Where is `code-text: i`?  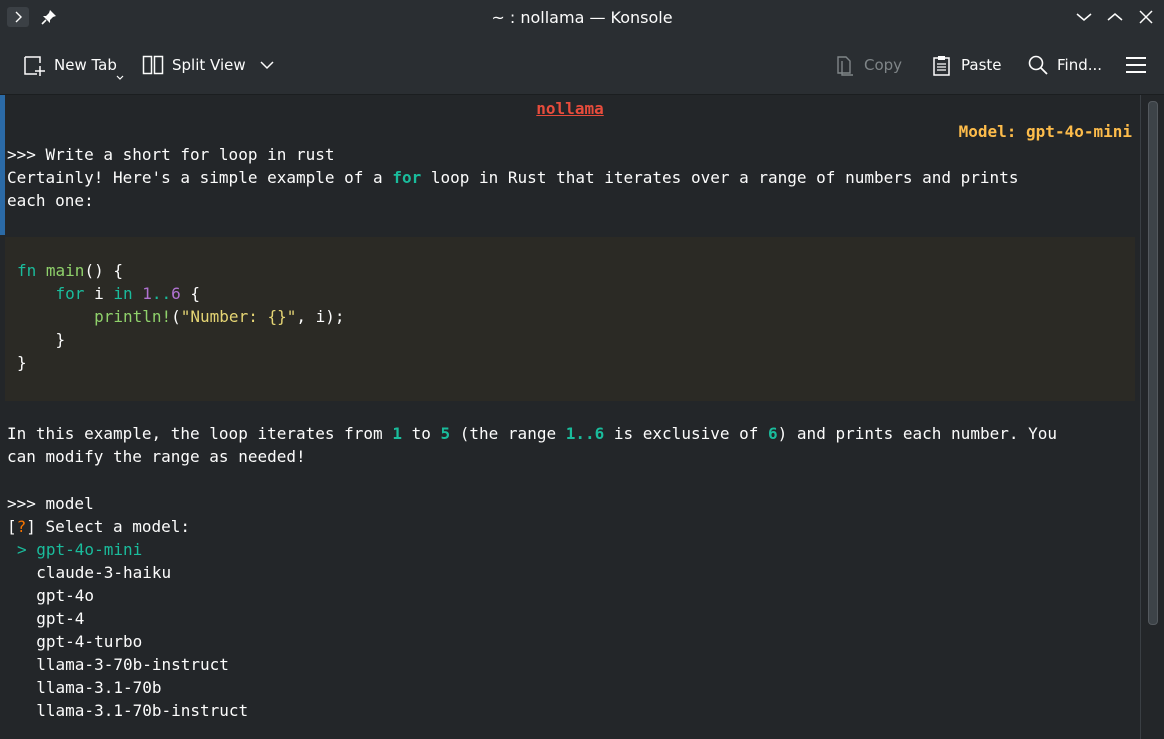
code-text: i is located at coordinates (99, 293).